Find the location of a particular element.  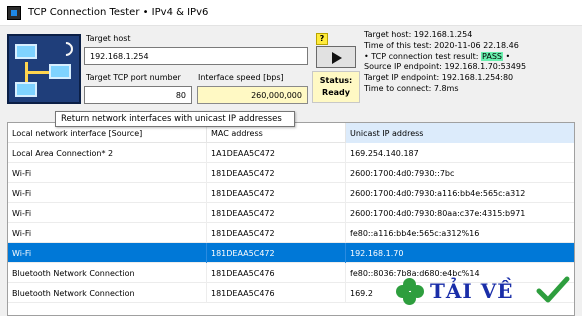

watermark-logo: TẢI VỀ is located at coordinates (477, 293).